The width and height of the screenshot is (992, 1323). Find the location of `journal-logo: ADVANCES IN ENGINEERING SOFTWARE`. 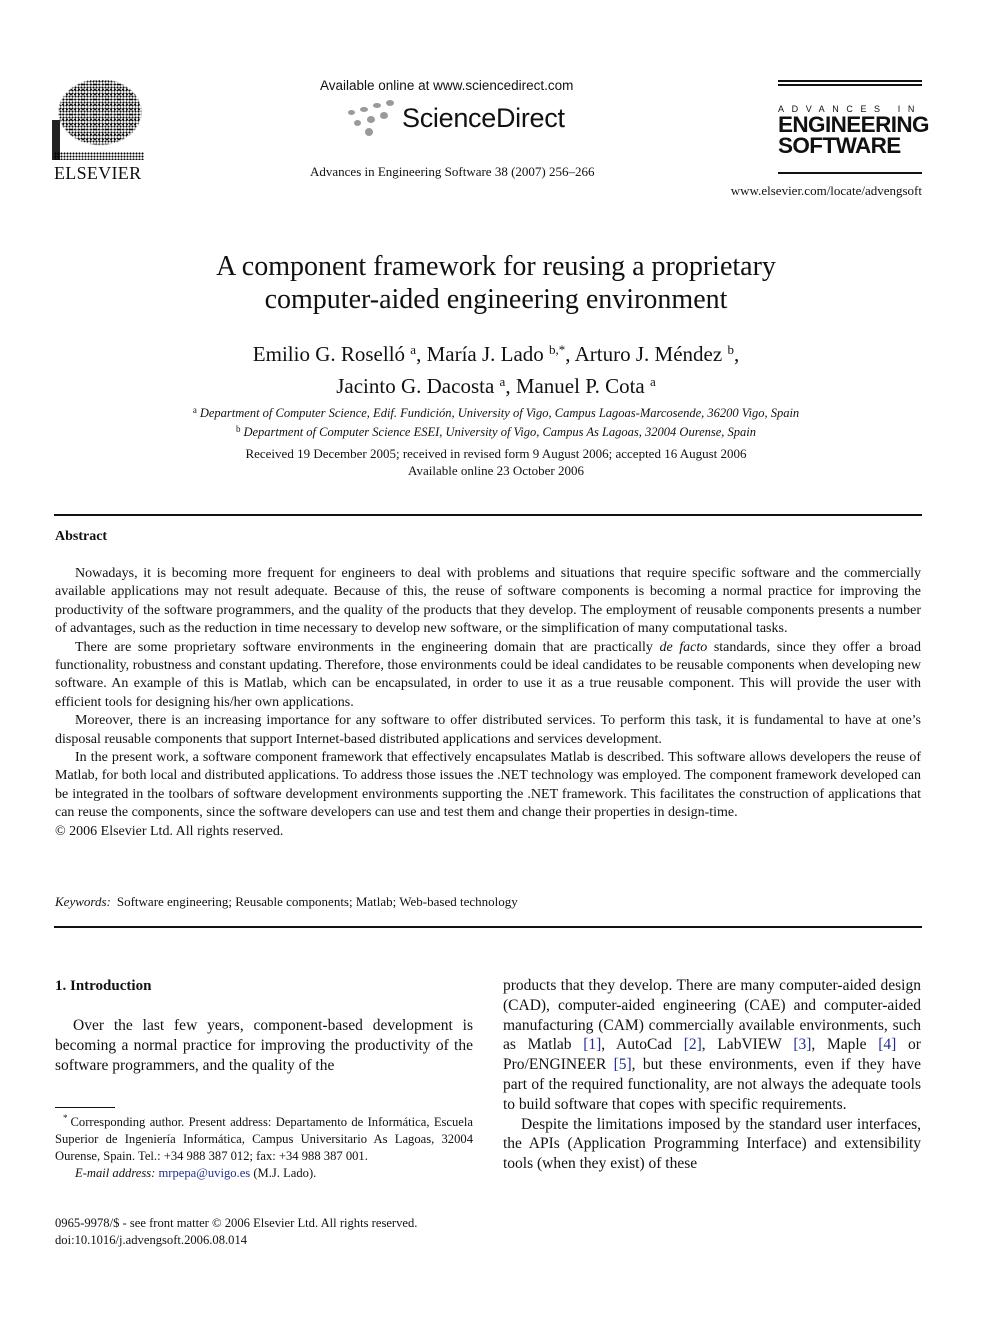

journal-logo: ADVANCES IN ENGINEERING SOFTWARE is located at coordinates (854, 119).